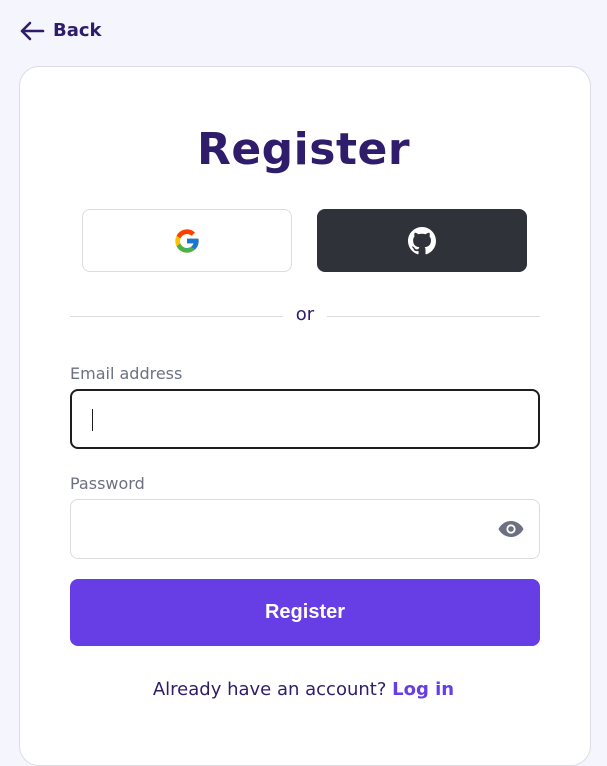  Describe the element at coordinates (433, 316) in the screenshot. I see `divider-line-right` at that location.